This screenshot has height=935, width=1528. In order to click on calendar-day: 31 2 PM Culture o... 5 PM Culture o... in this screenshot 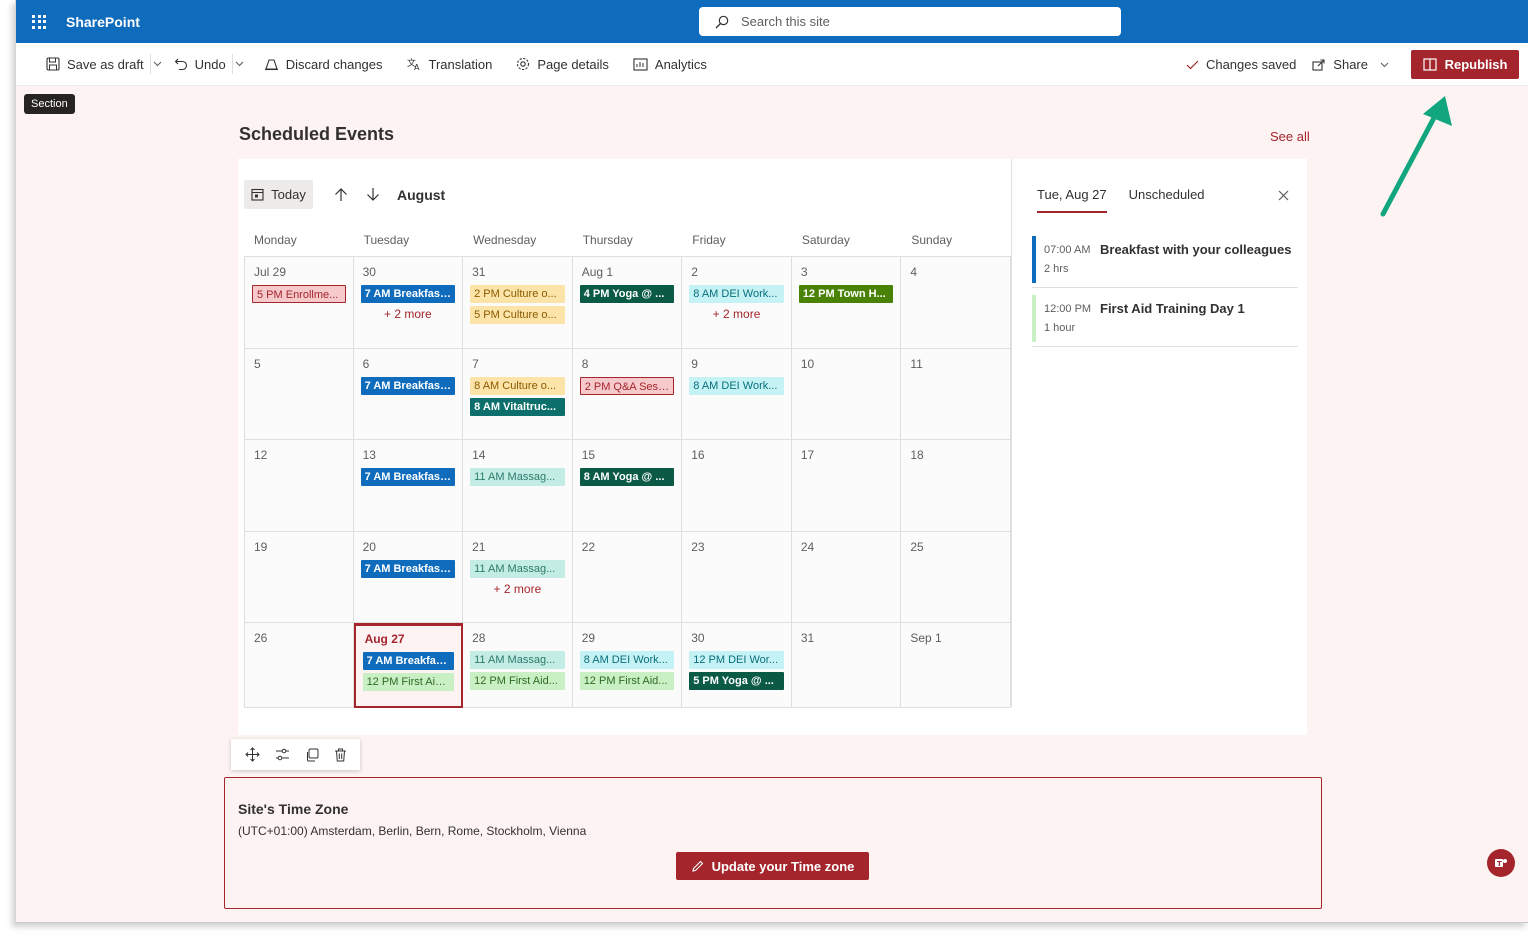, I will do `click(518, 303)`.